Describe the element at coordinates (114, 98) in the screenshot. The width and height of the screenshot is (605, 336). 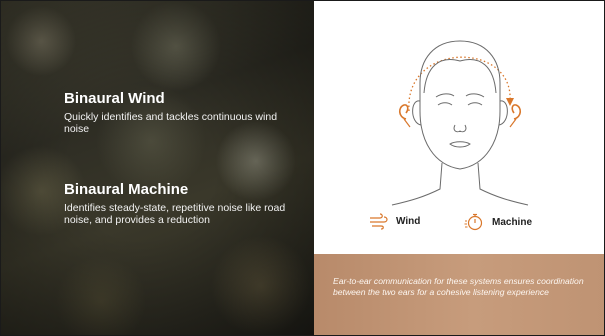
I see `feature-title: Binaural Wind` at that location.